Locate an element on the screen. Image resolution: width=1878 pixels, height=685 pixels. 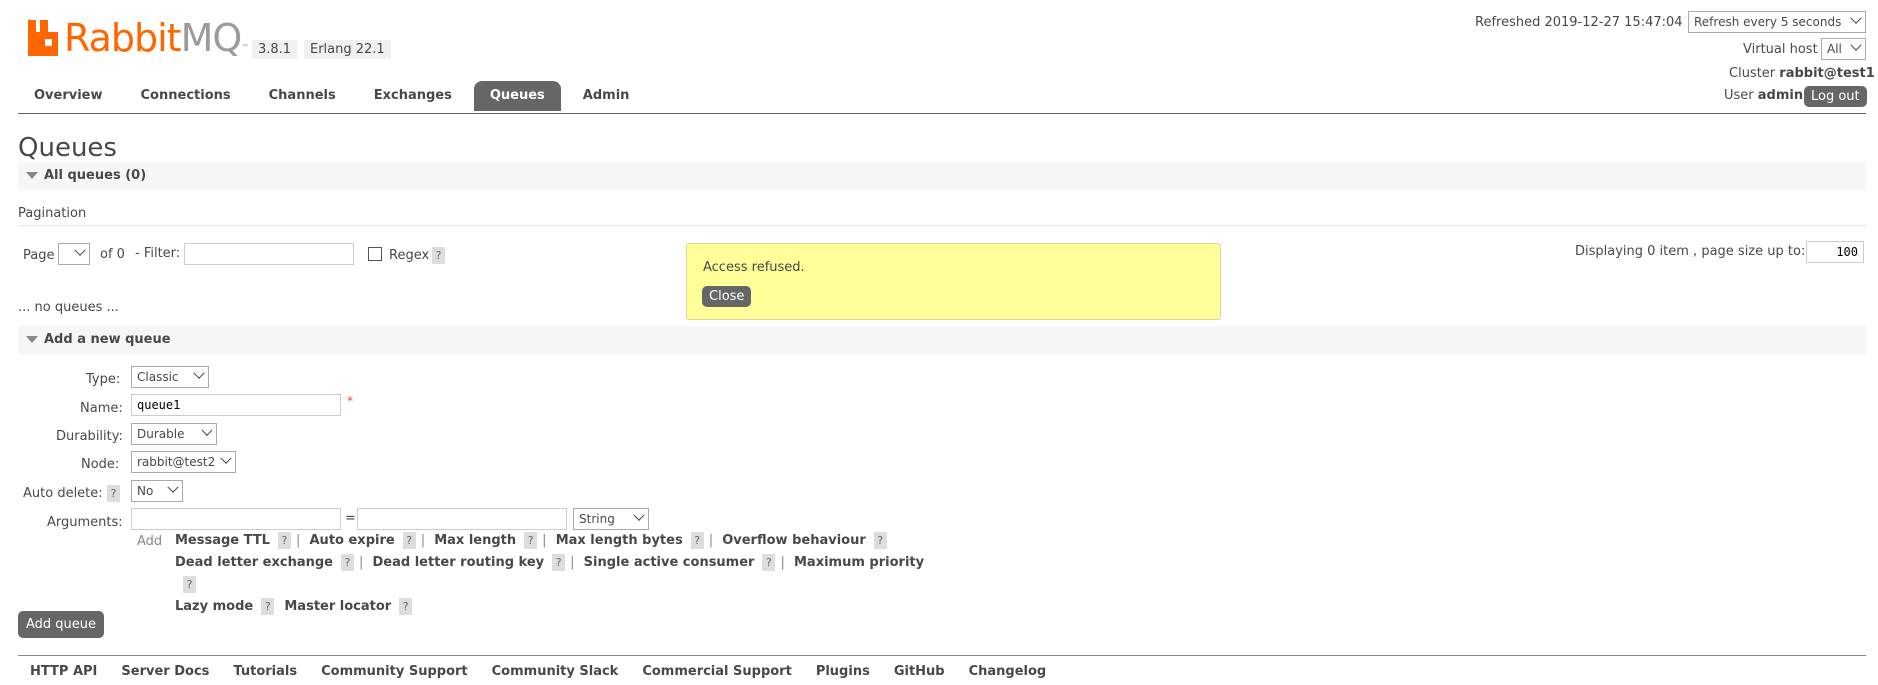
regex-help-icon: ? is located at coordinates (438, 255).